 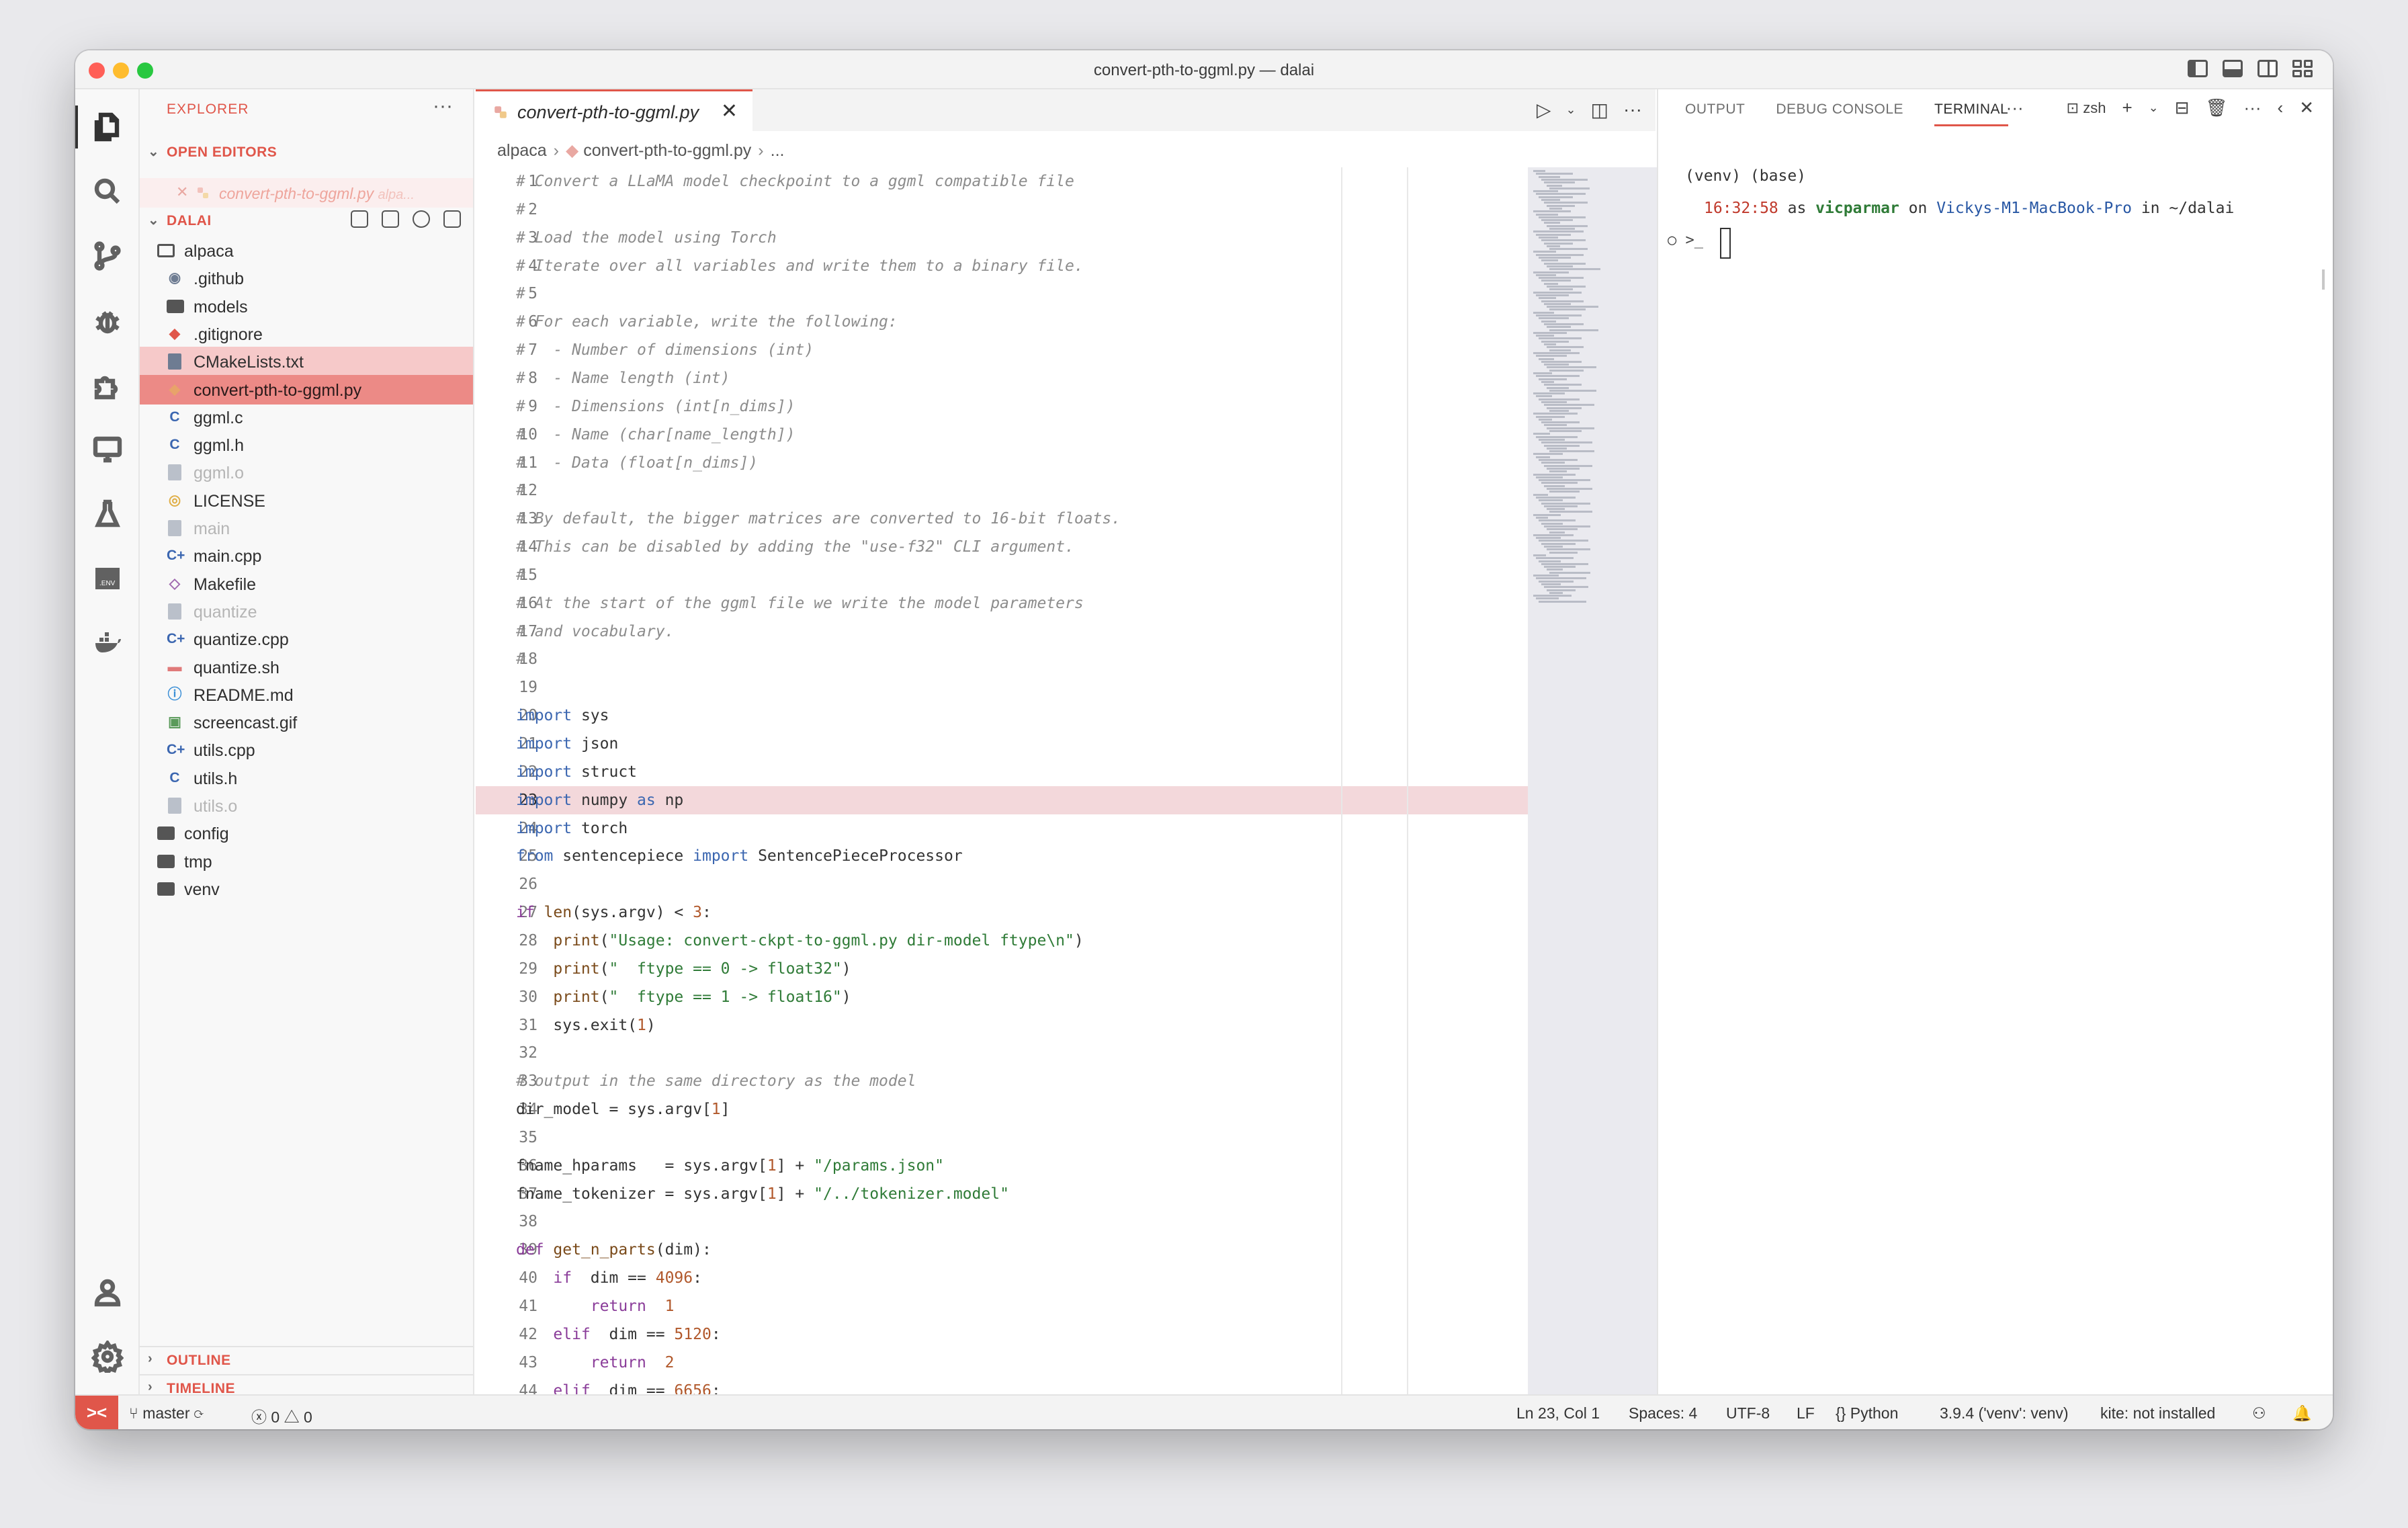 I want to click on split-terminal-icon: ⊟, so click(x=2182, y=108).